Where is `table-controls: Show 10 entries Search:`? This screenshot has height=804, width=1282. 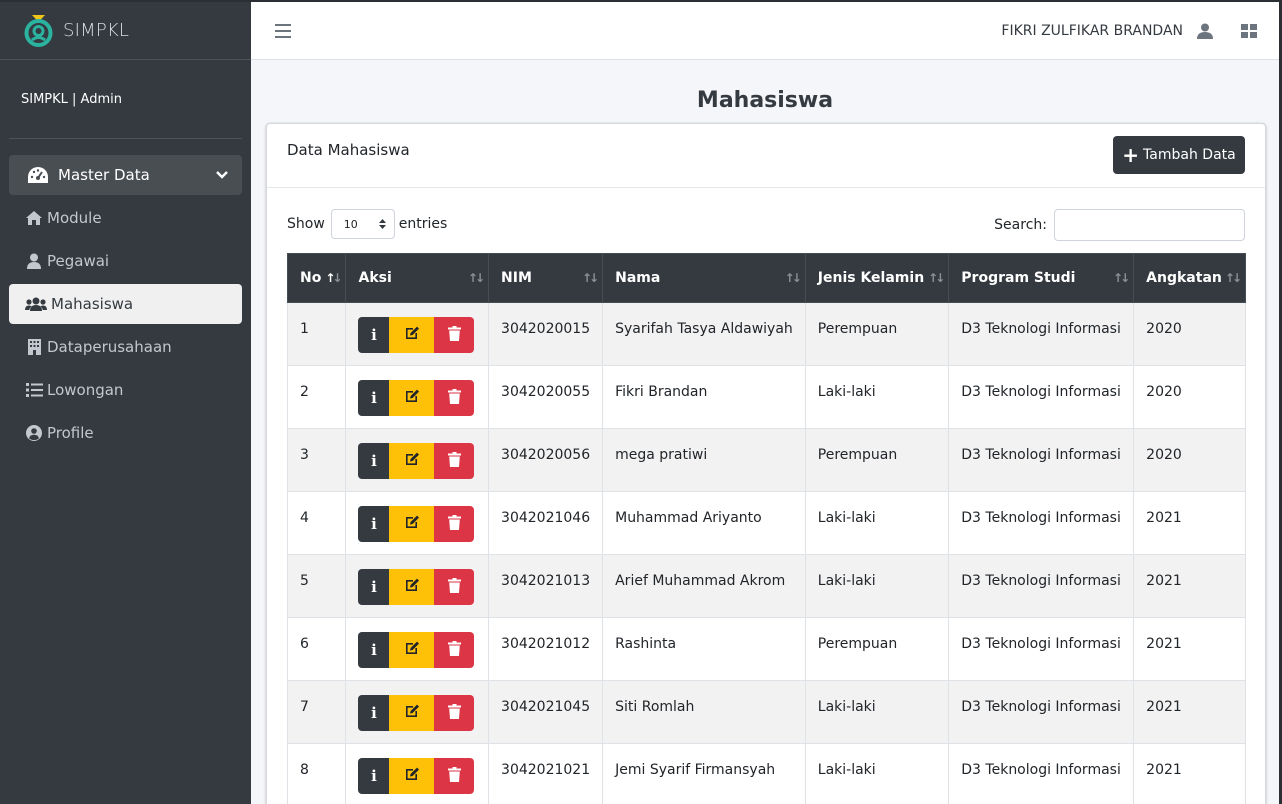
table-controls: Show 10 entries Search: is located at coordinates (766, 225).